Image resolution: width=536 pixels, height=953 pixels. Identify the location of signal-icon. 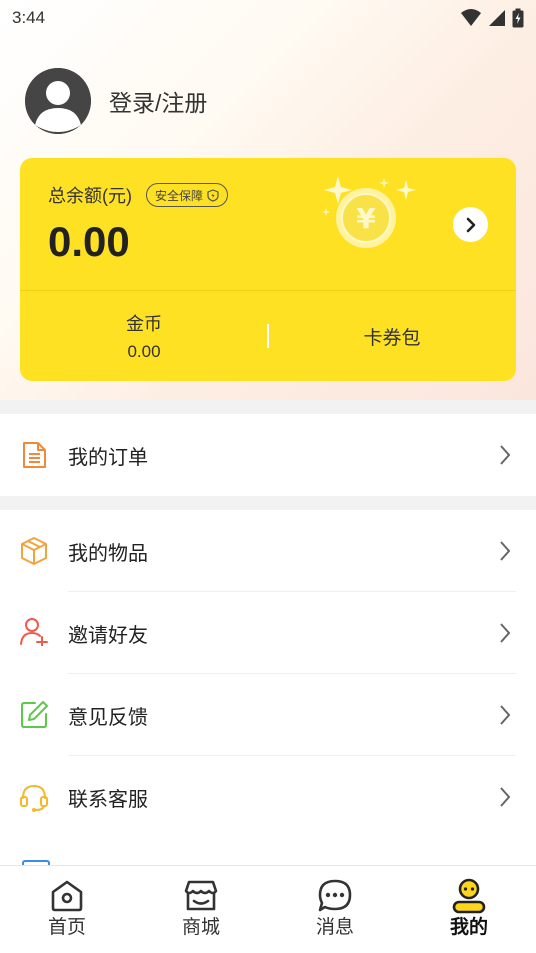
(497, 18).